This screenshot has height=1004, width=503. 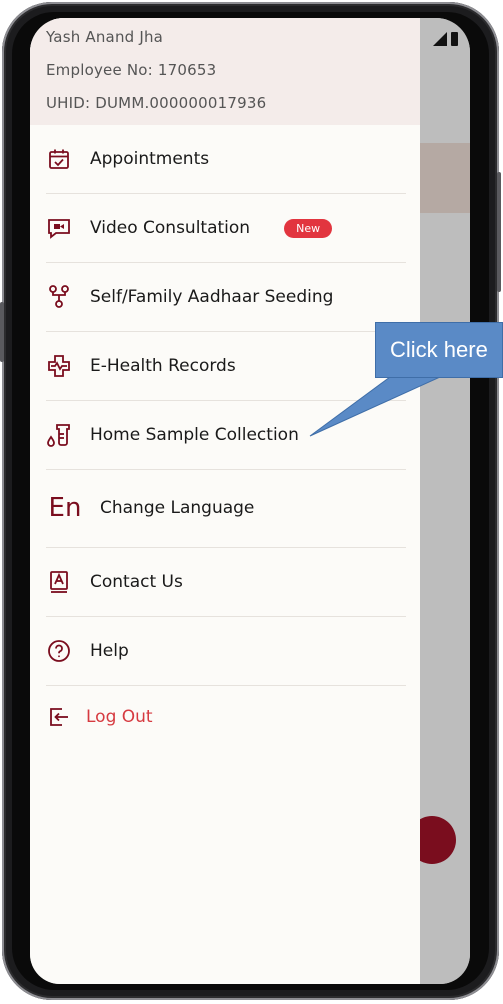 I want to click on background-header-band, so click(x=445, y=178).